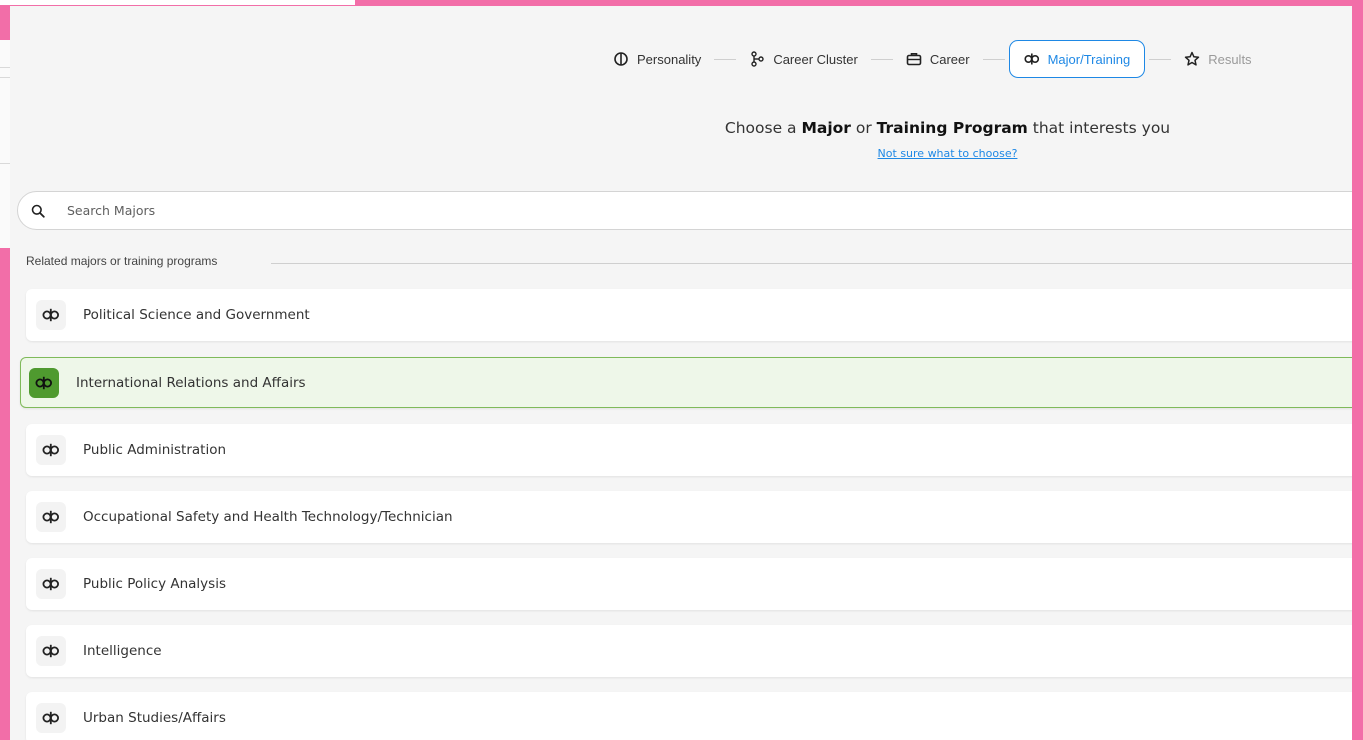  I want to click on pink-frame-left, so click(5, 494).